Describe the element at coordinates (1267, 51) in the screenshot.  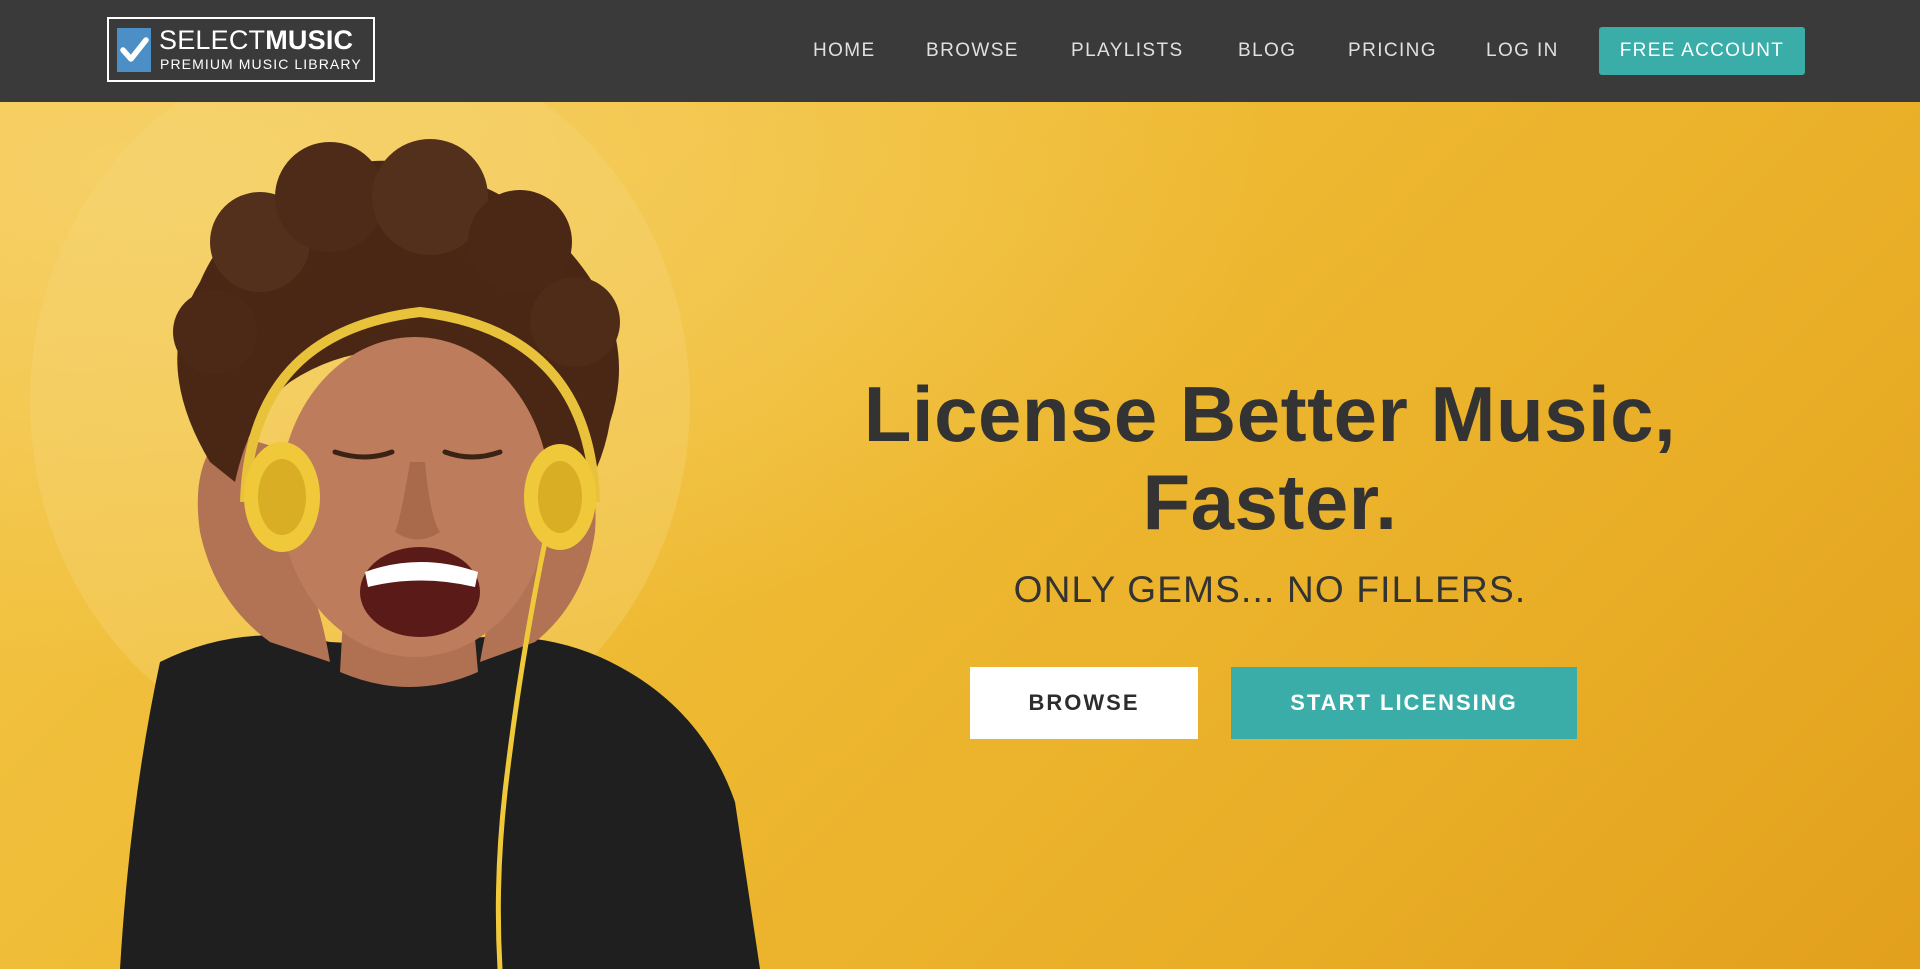
I see `nav-blog: BLOG` at that location.